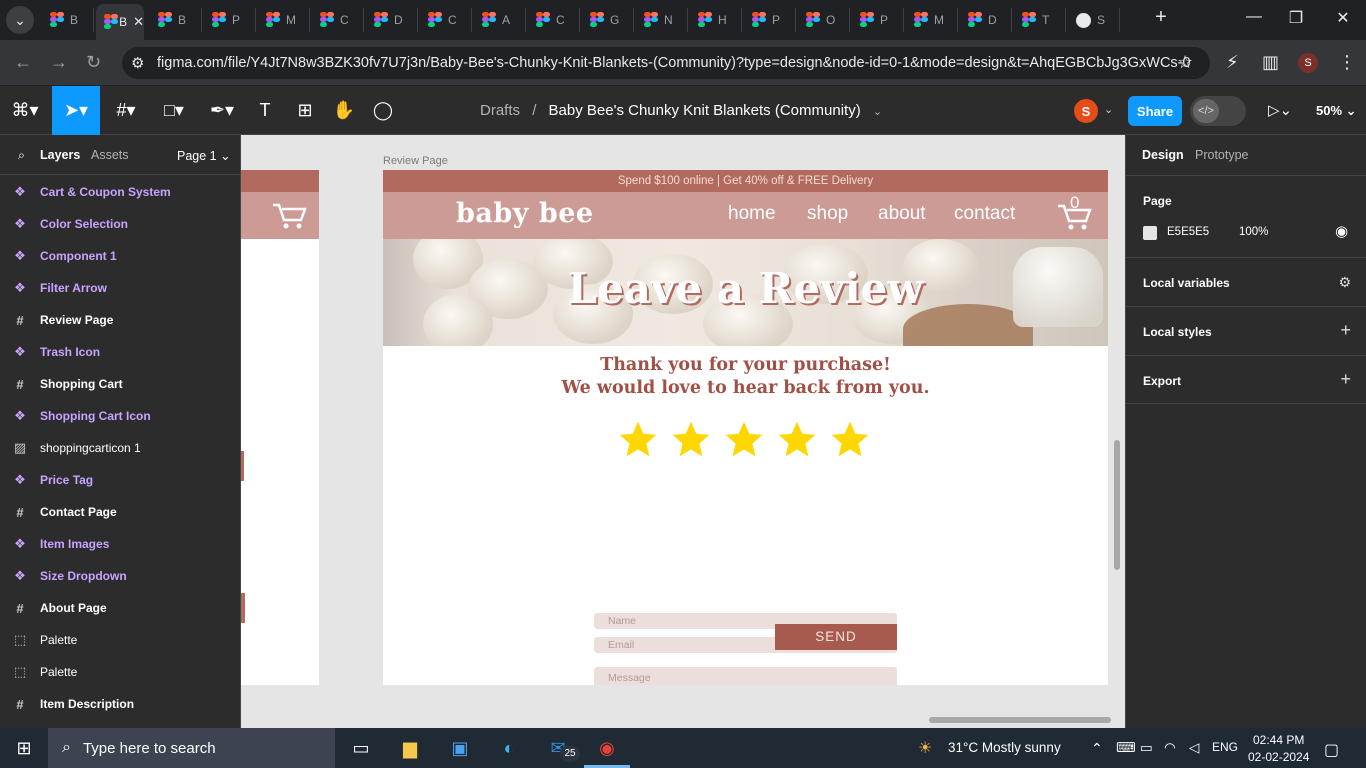 This screenshot has width=1366, height=768. I want to click on browser-tab: G, so click(608, 20).